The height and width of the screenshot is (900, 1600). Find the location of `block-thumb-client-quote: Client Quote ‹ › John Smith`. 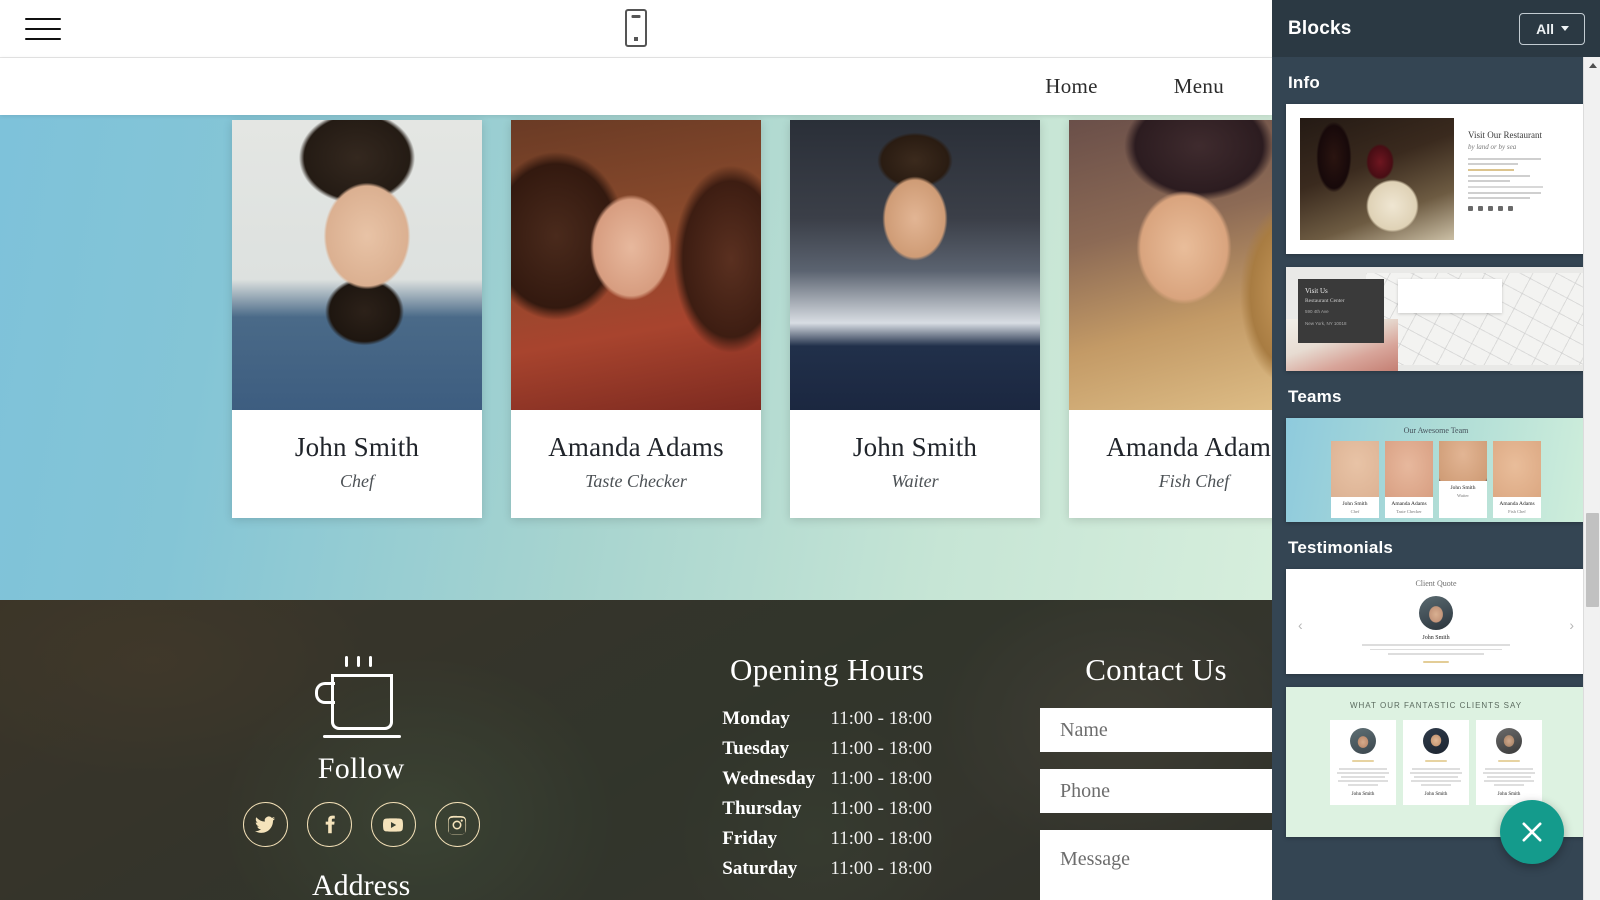

block-thumb-client-quote: Client Quote ‹ › John Smith is located at coordinates (1436, 621).